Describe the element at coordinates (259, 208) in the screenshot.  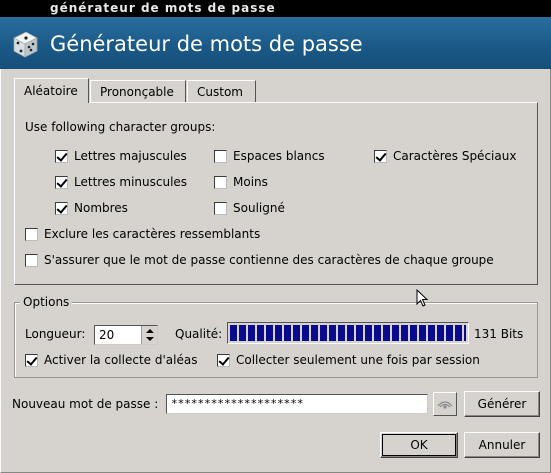
I see `underscore-label: Souligné` at that location.